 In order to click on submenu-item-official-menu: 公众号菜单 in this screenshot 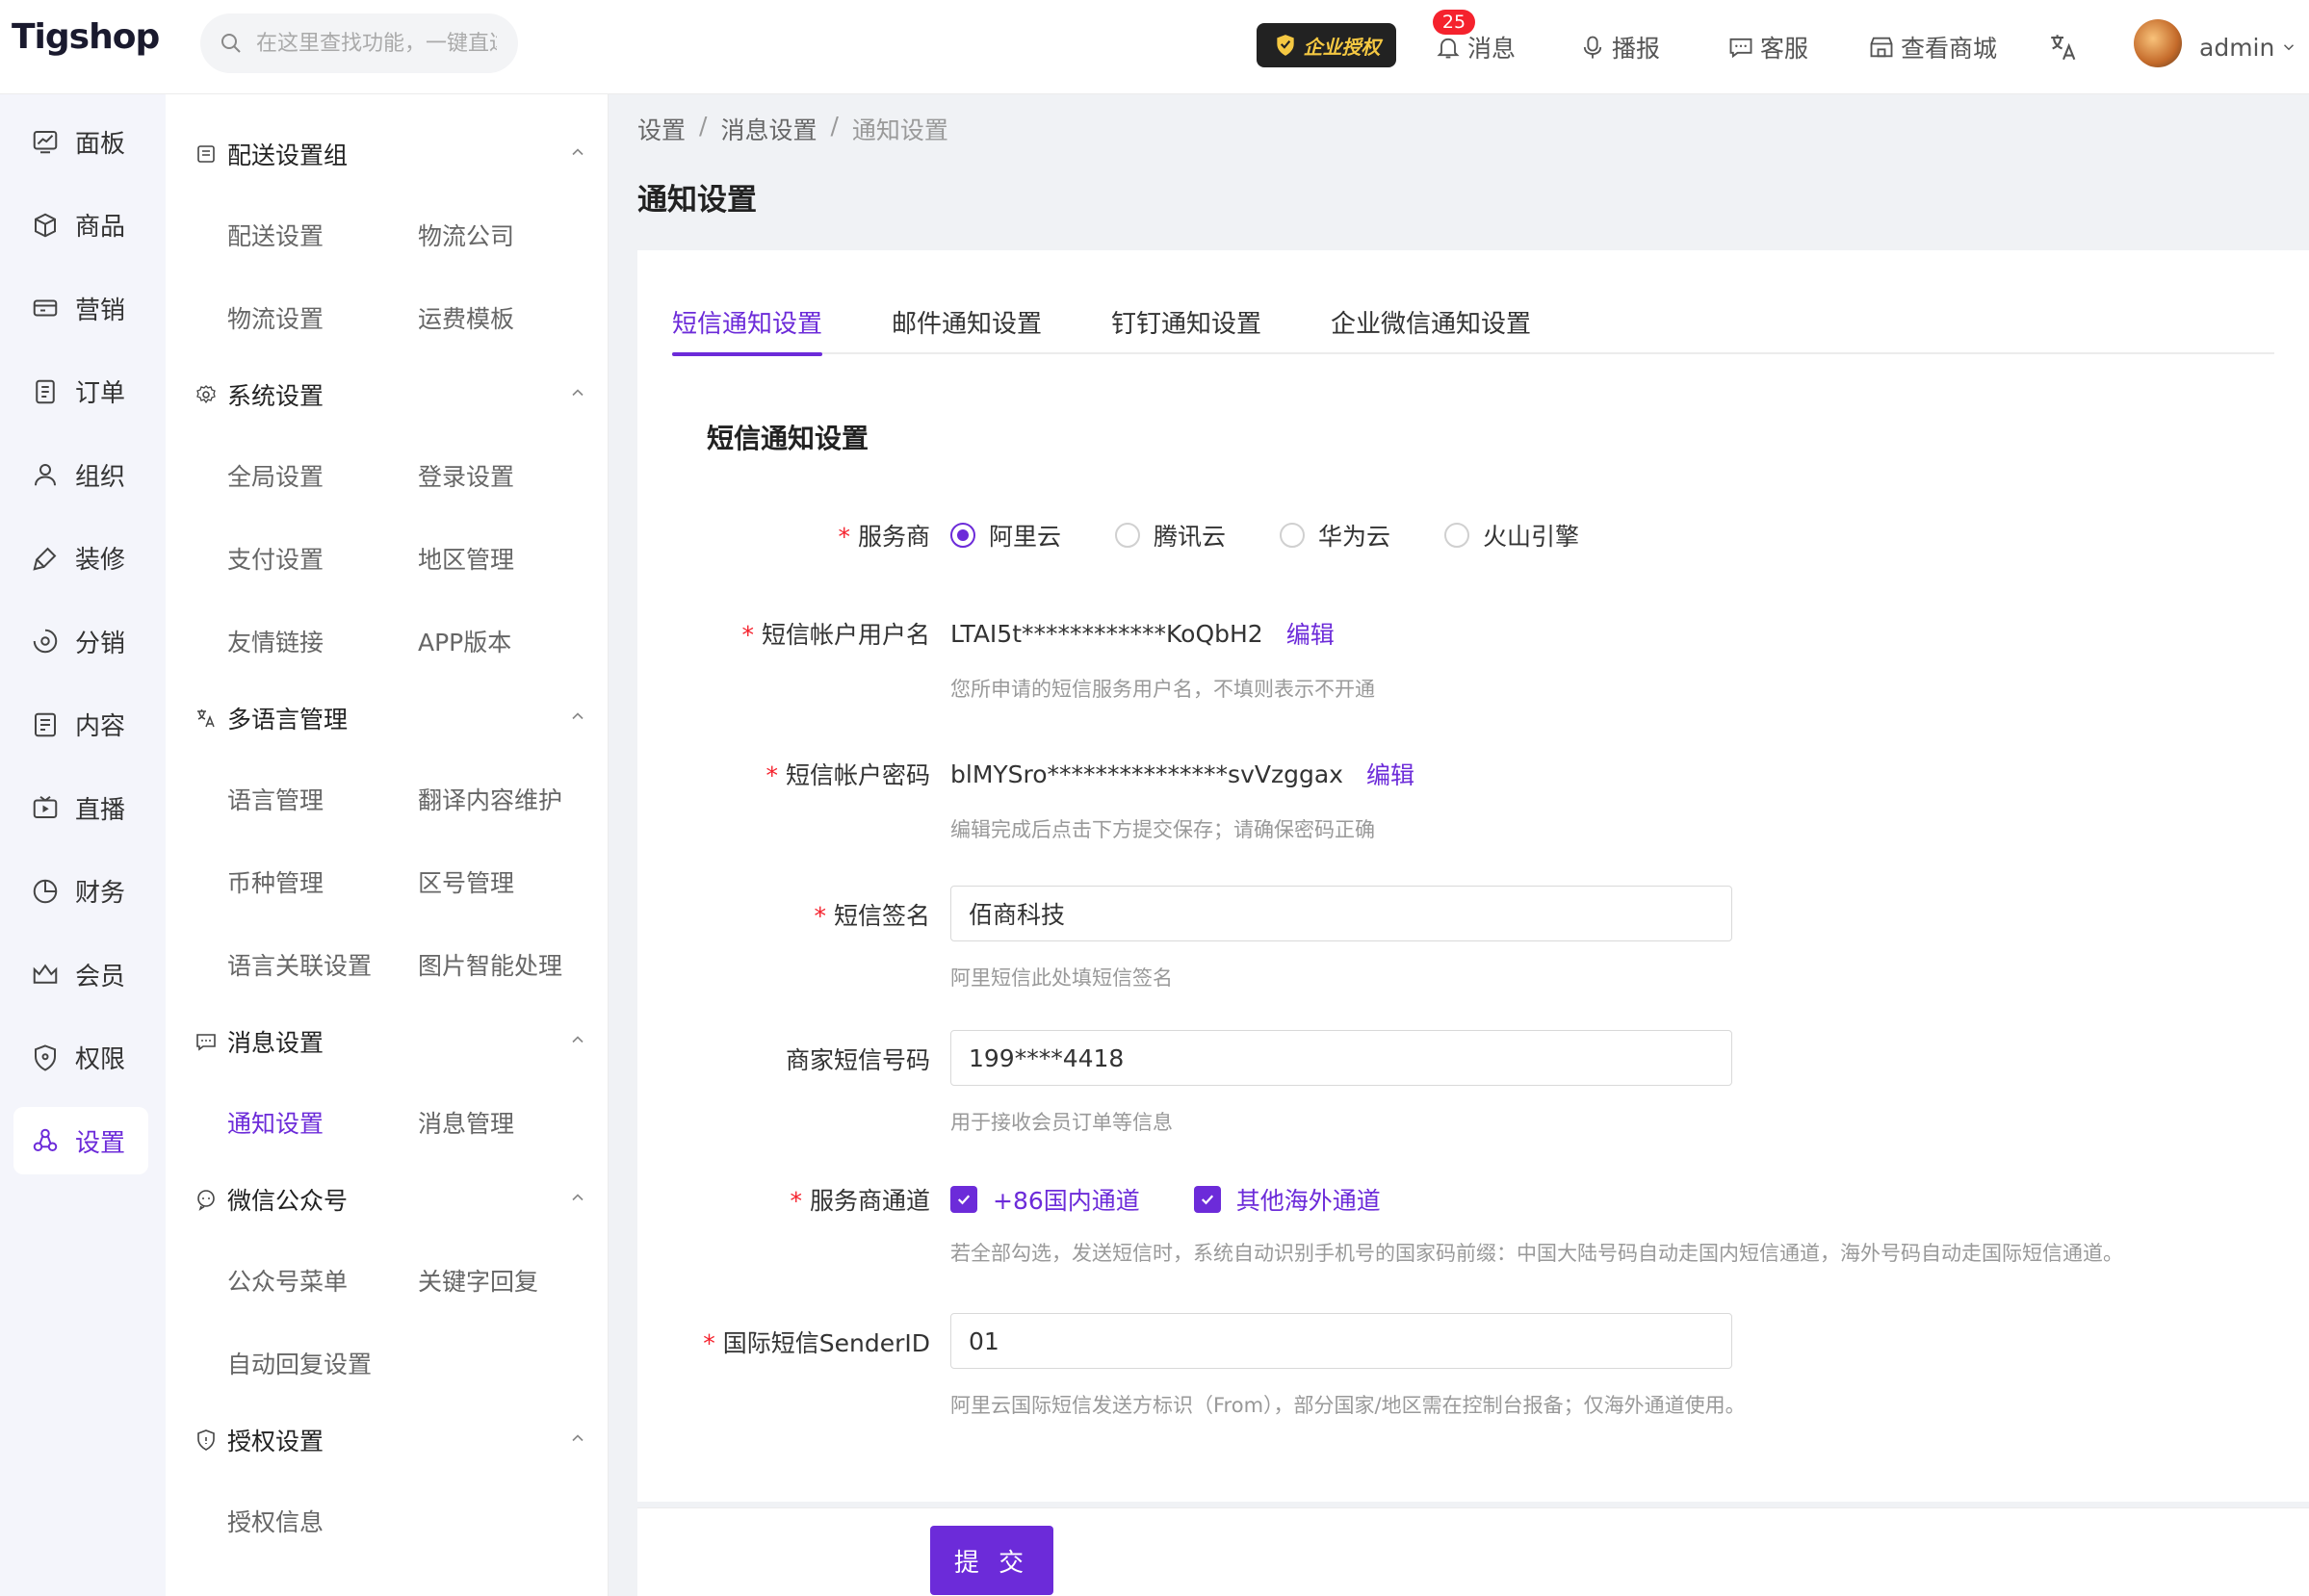, I will do `click(287, 1281)`.